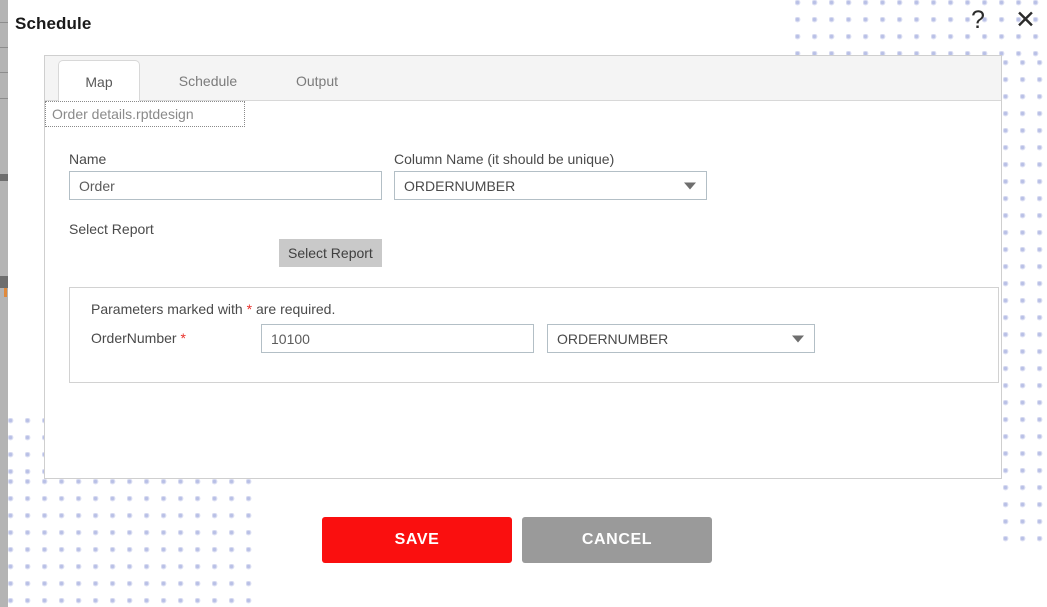 The height and width of the screenshot is (607, 1047). I want to click on column-name-select-value, so click(550, 185).